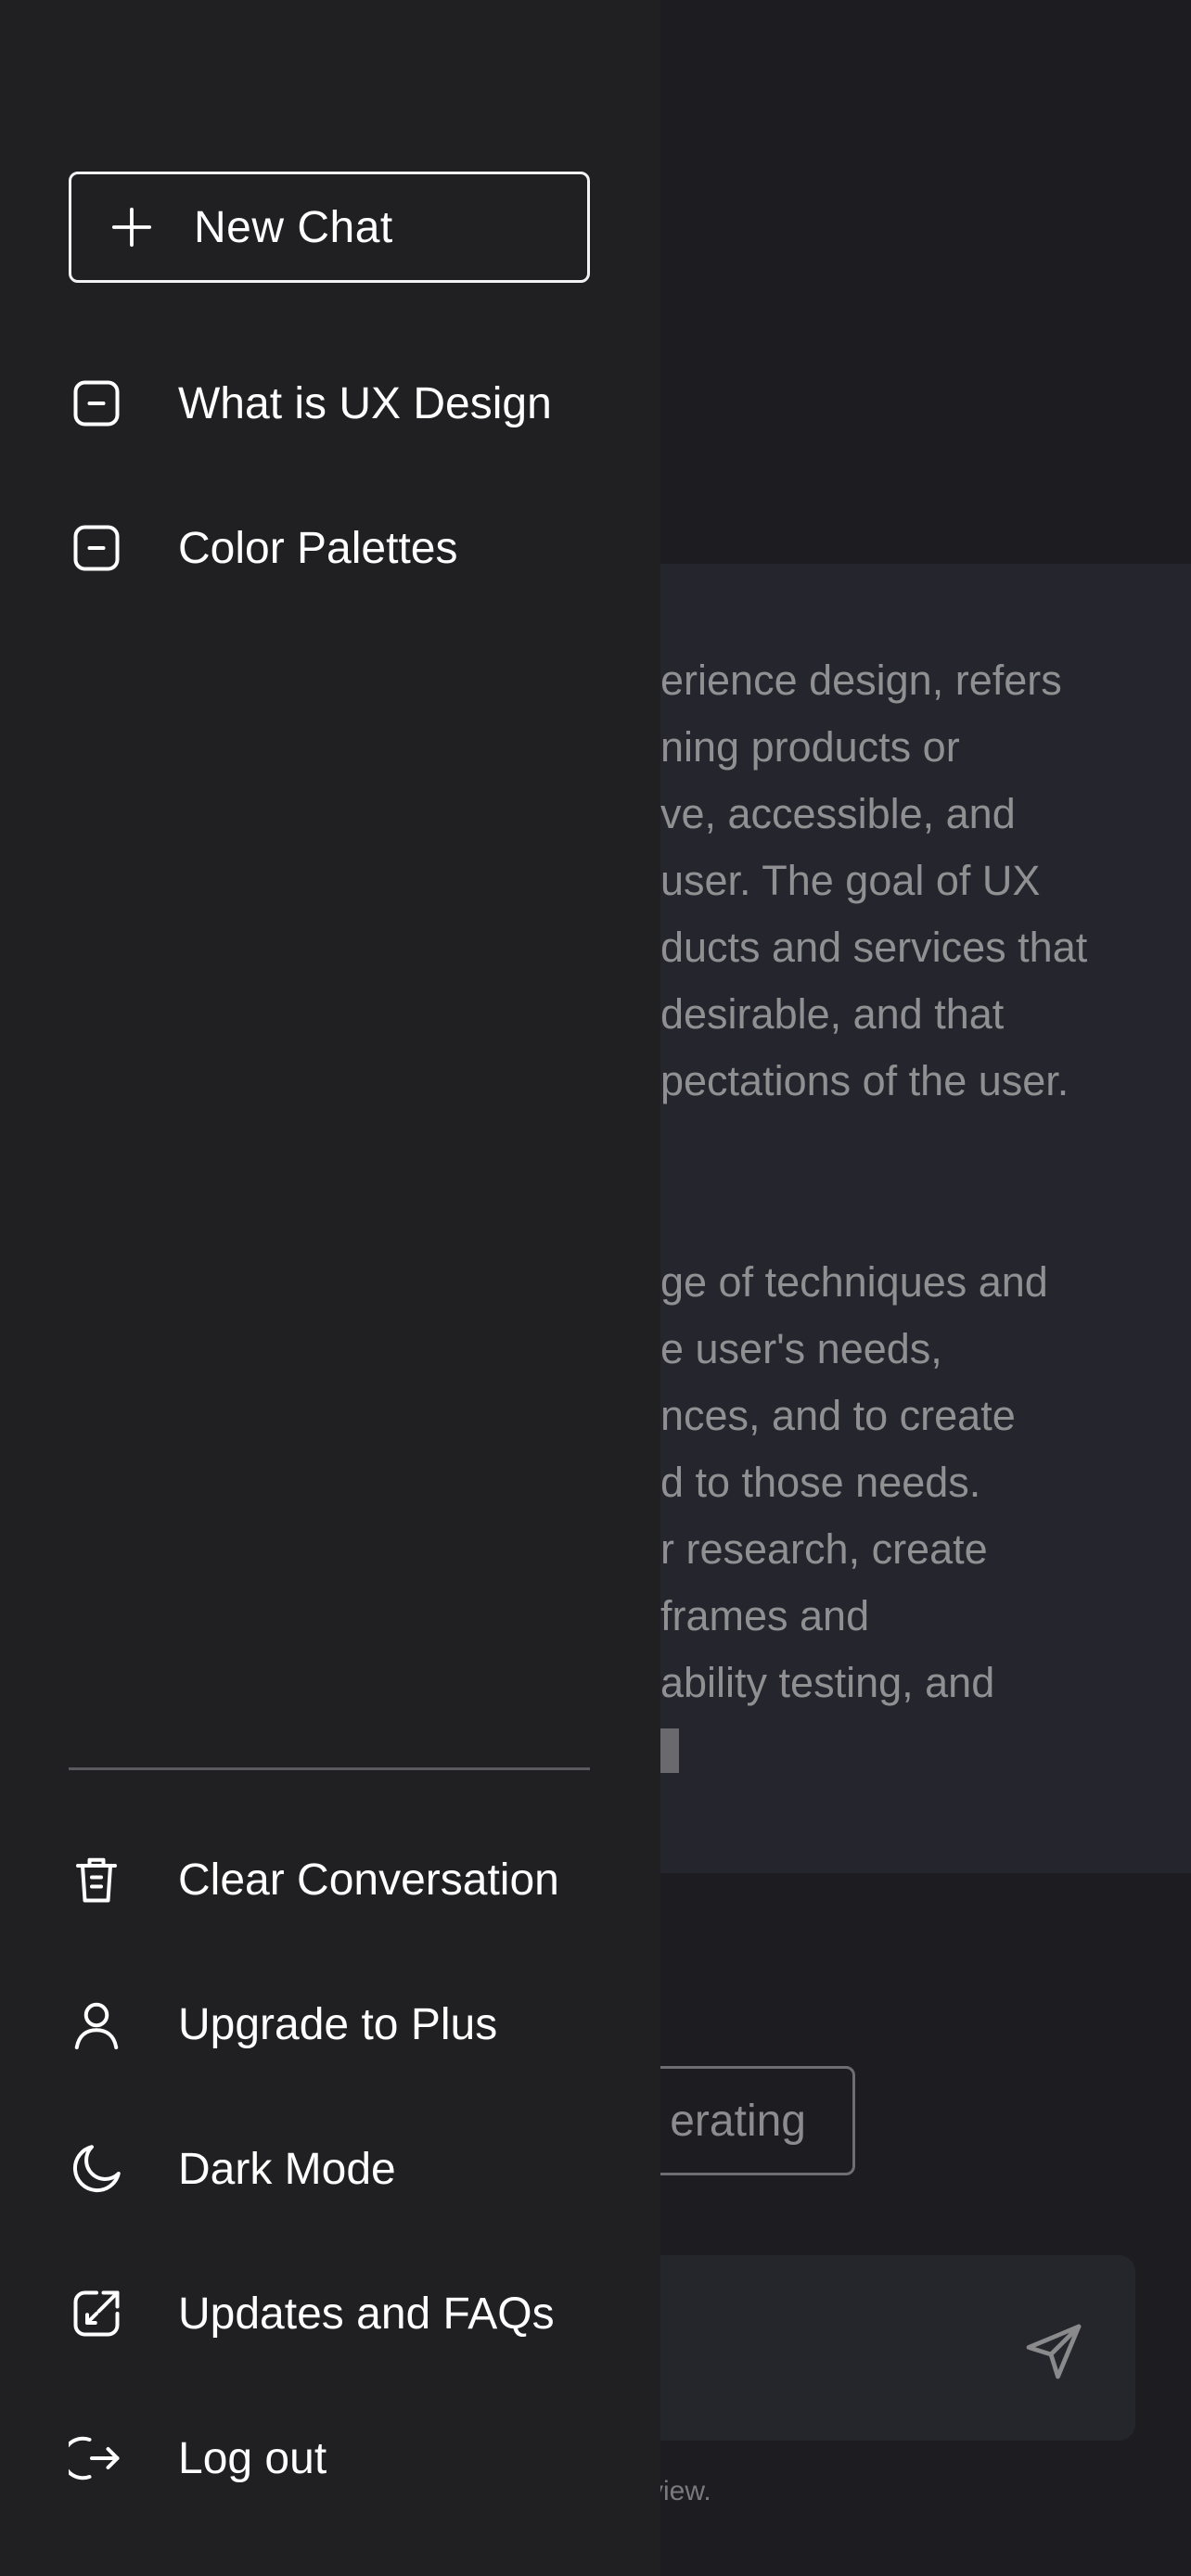 The width and height of the screenshot is (1191, 2576). I want to click on log-out-button: Log out, so click(347, 2459).